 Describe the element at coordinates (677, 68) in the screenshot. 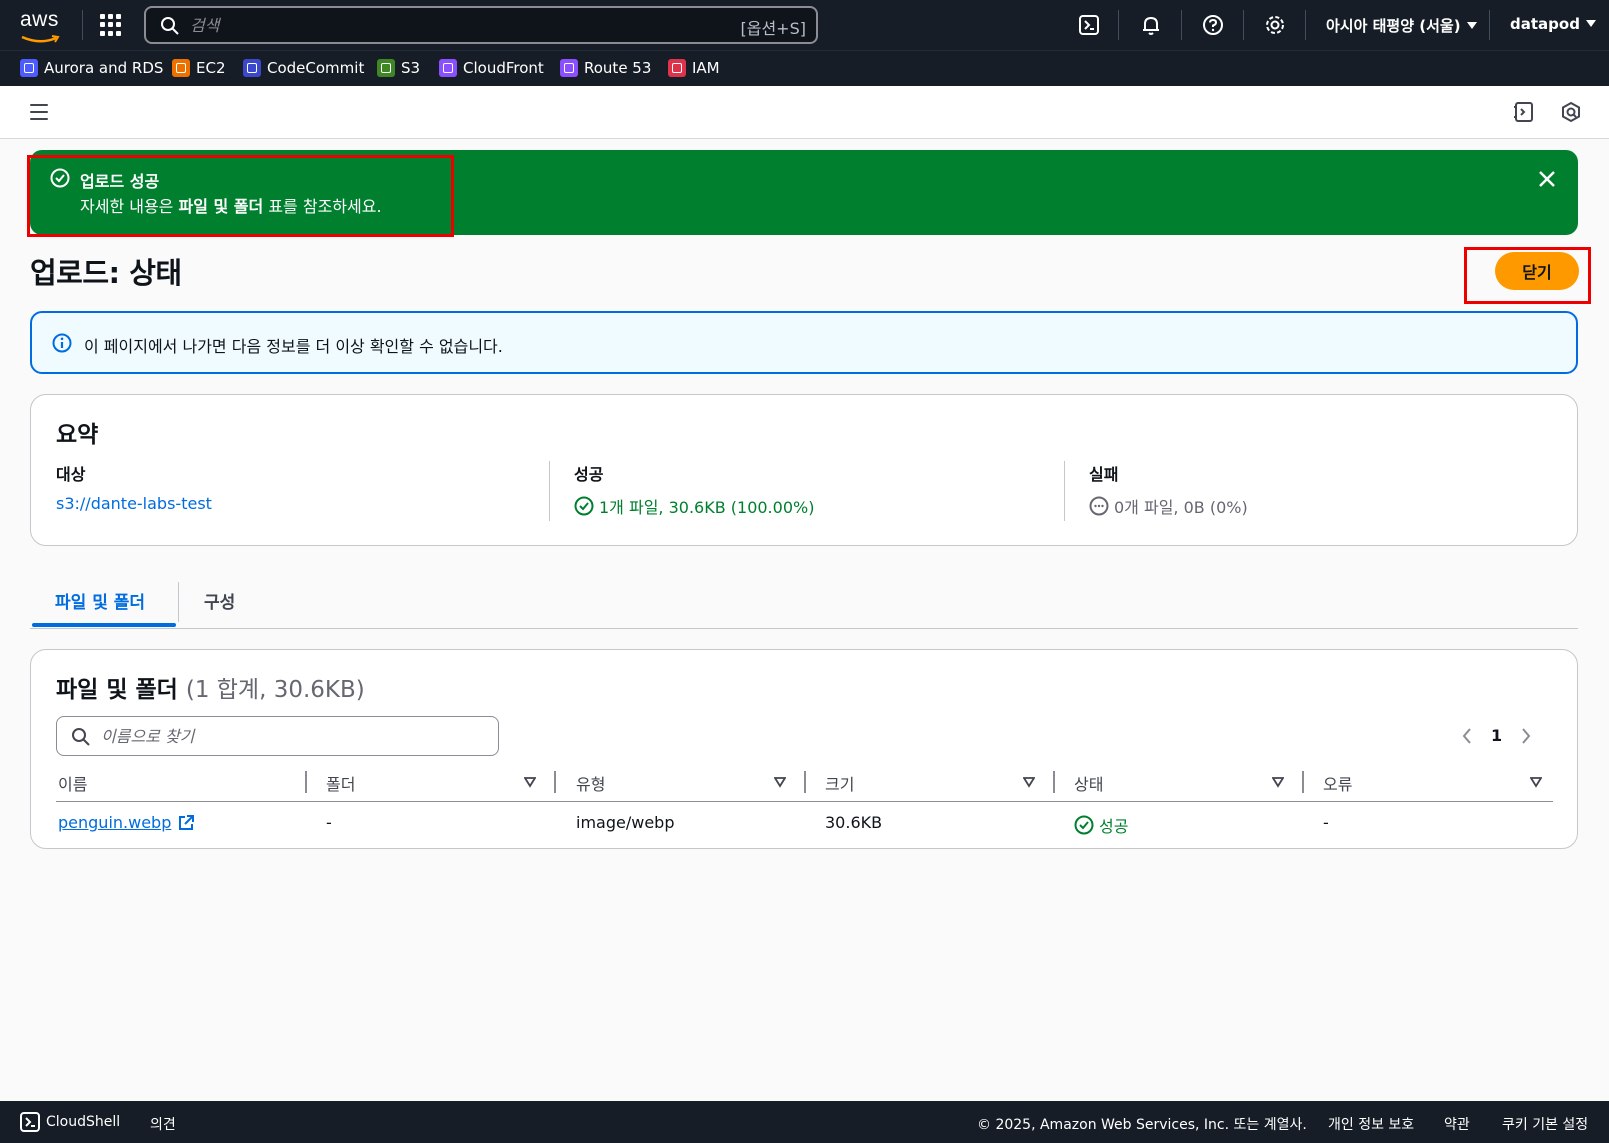

I see `iam-icon` at that location.